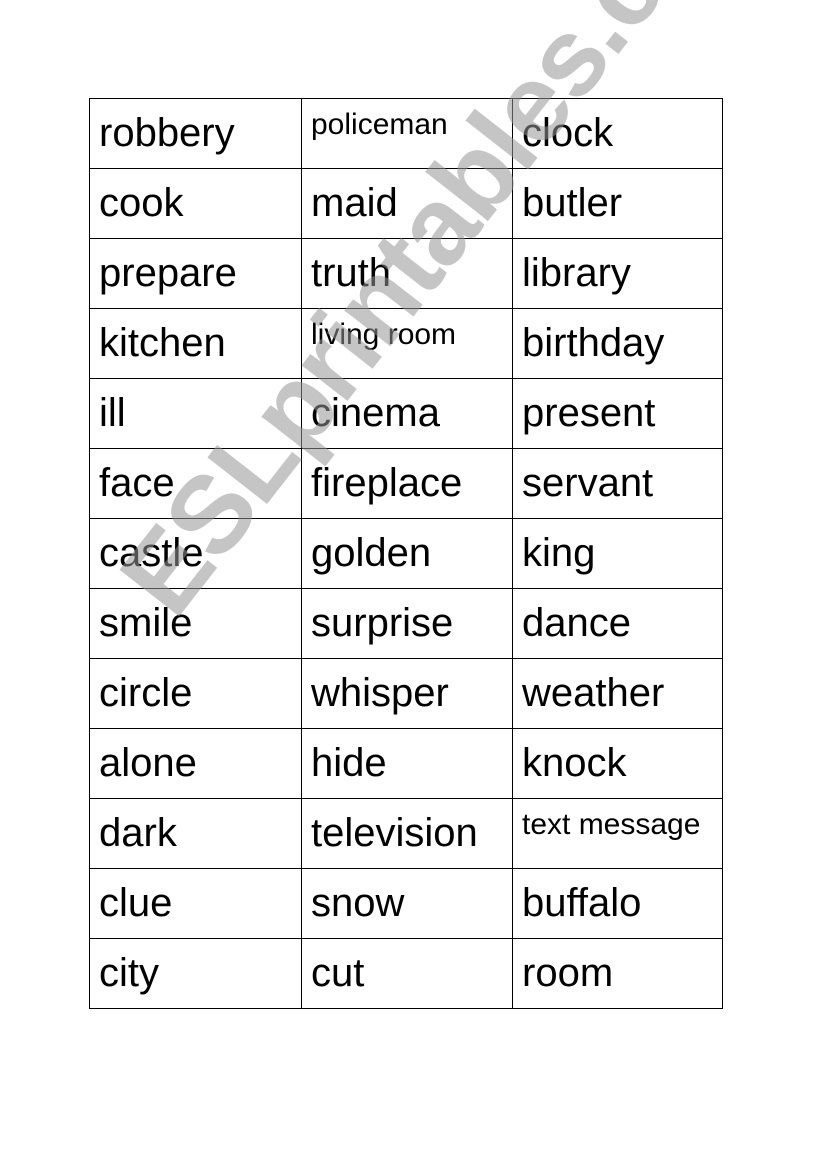  I want to click on word-cell: face, so click(195, 483).